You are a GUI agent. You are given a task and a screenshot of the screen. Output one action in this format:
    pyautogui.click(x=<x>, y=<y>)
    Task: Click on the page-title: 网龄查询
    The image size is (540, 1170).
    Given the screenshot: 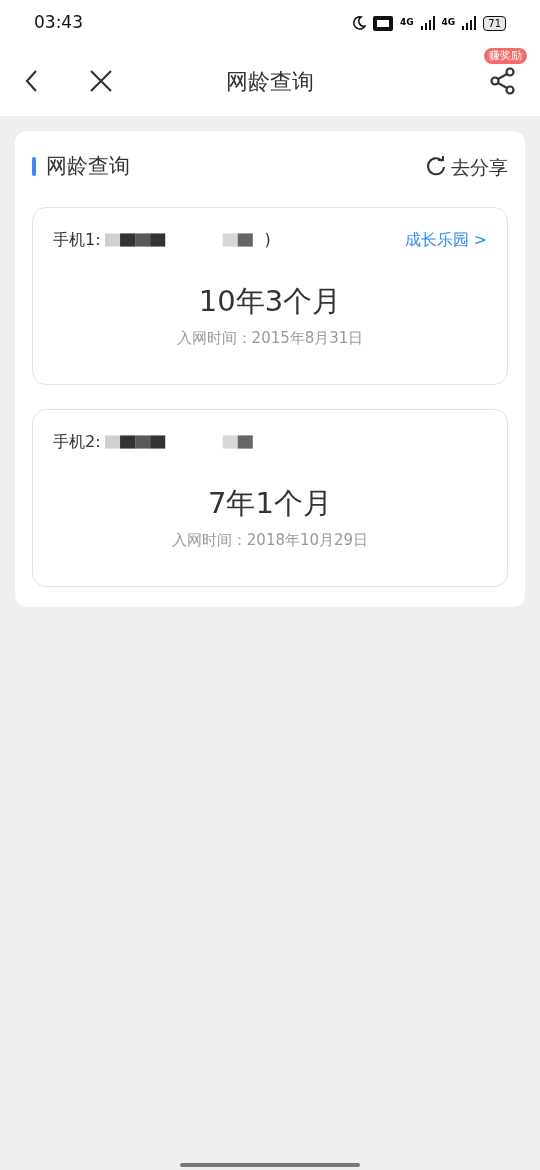 What is the action you would take?
    pyautogui.click(x=270, y=81)
    